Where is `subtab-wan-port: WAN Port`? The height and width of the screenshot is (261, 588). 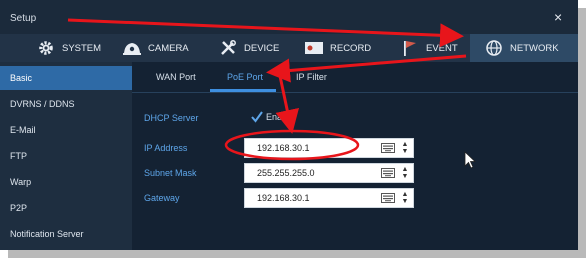
subtab-wan-port: WAN Port is located at coordinates (176, 77).